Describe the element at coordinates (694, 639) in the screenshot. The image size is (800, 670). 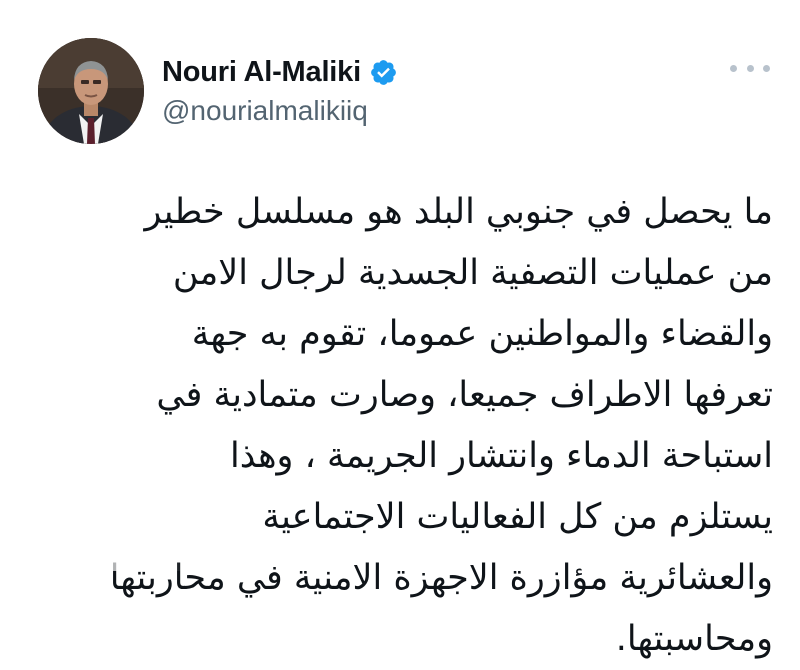
I see `tweet-line: ومحاسبتها.` at that location.